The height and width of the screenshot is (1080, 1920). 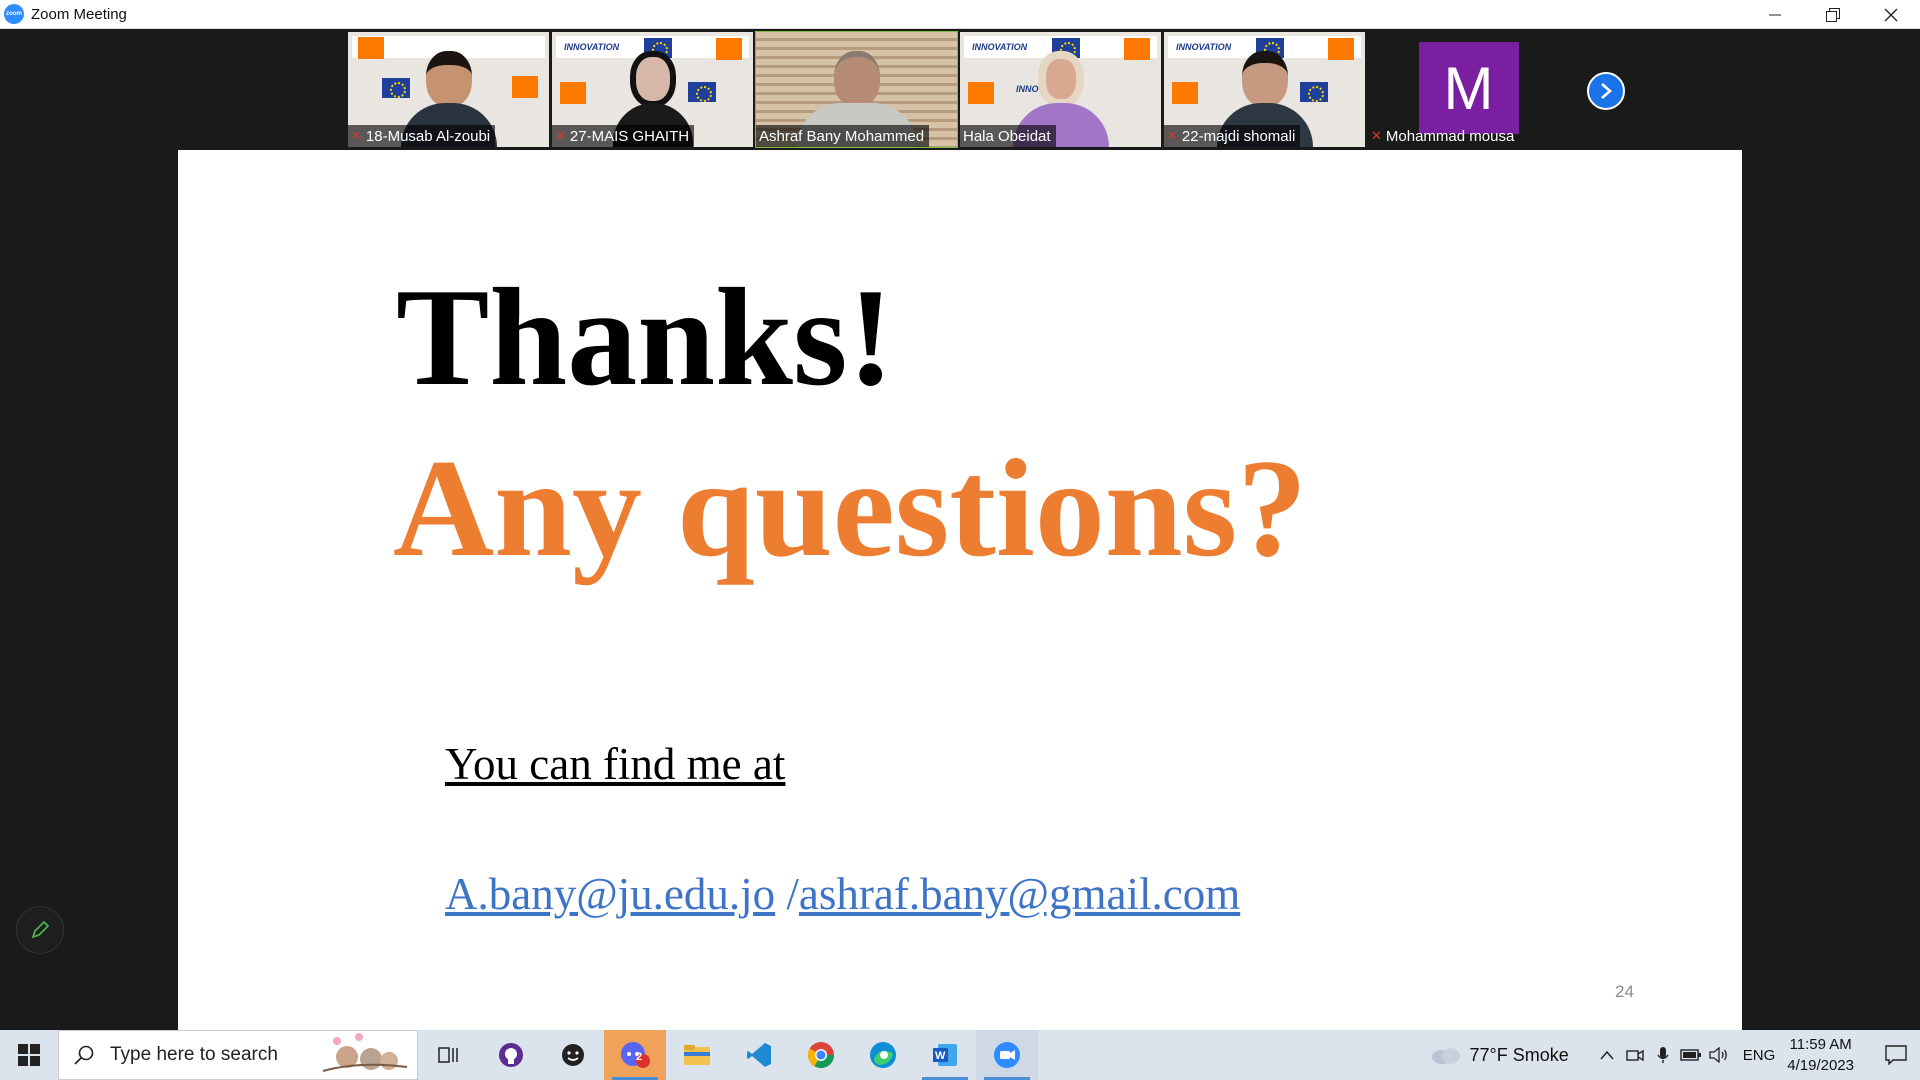 I want to click on task-view-icon, so click(x=448, y=1055).